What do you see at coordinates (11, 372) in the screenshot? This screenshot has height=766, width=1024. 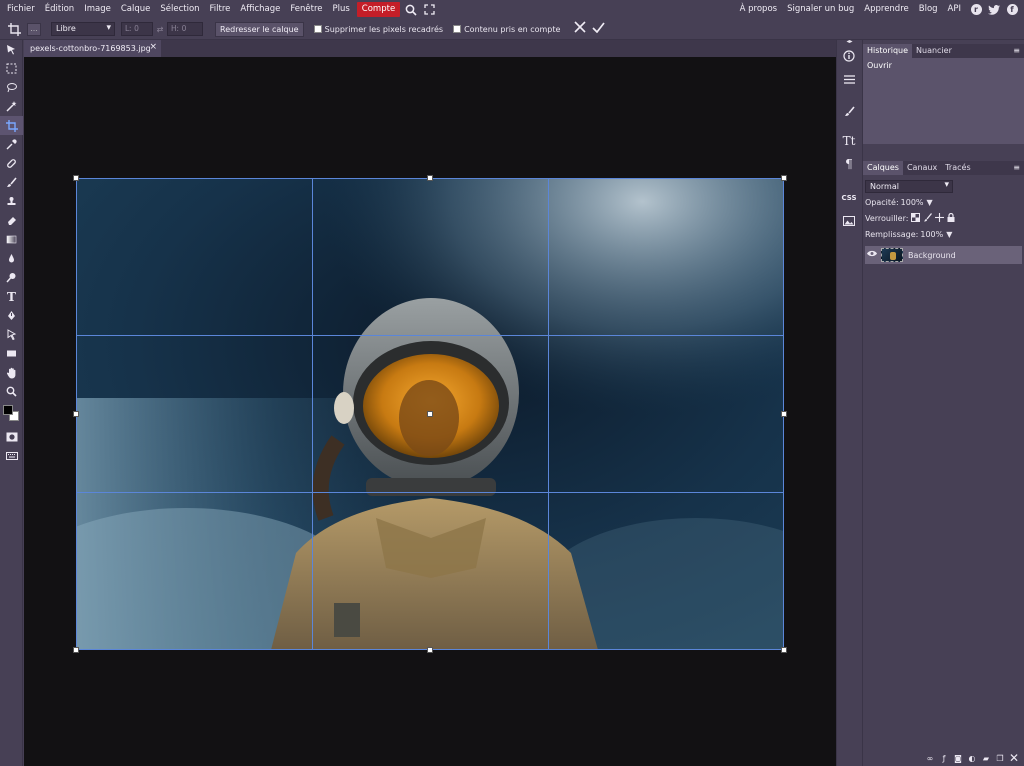 I see `hand-tool-icon` at bounding box center [11, 372].